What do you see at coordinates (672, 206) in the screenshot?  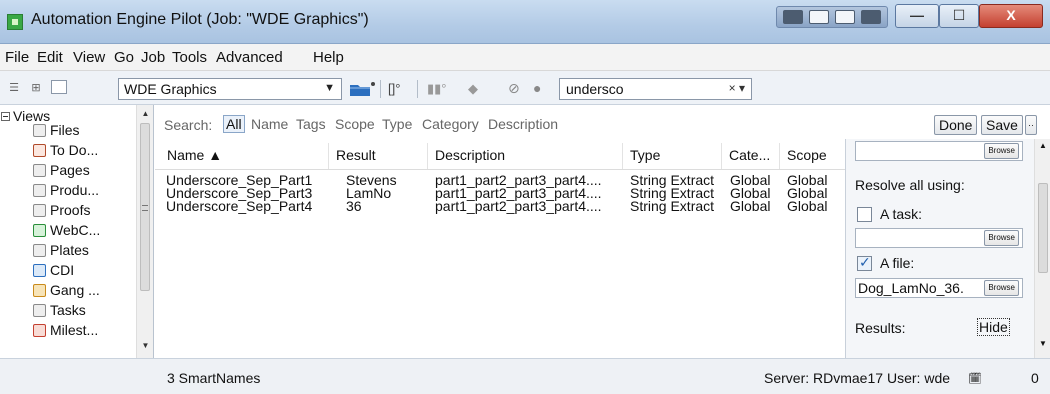 I see `table-cell-type: String Extract` at bounding box center [672, 206].